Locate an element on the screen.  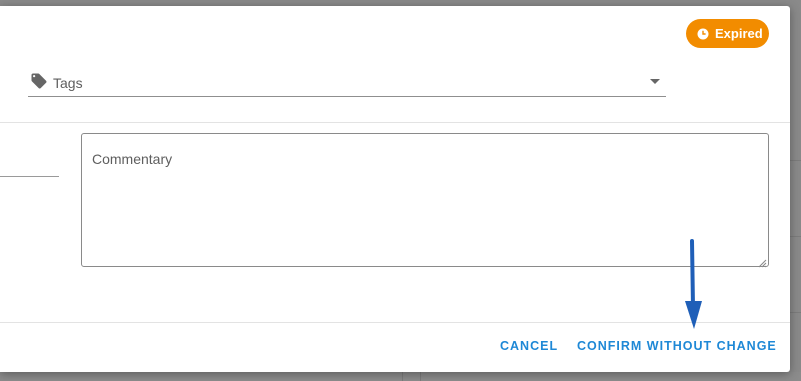
confirm-without-change-button: CONFIRM WITHOUT CHANGE is located at coordinates (677, 346).